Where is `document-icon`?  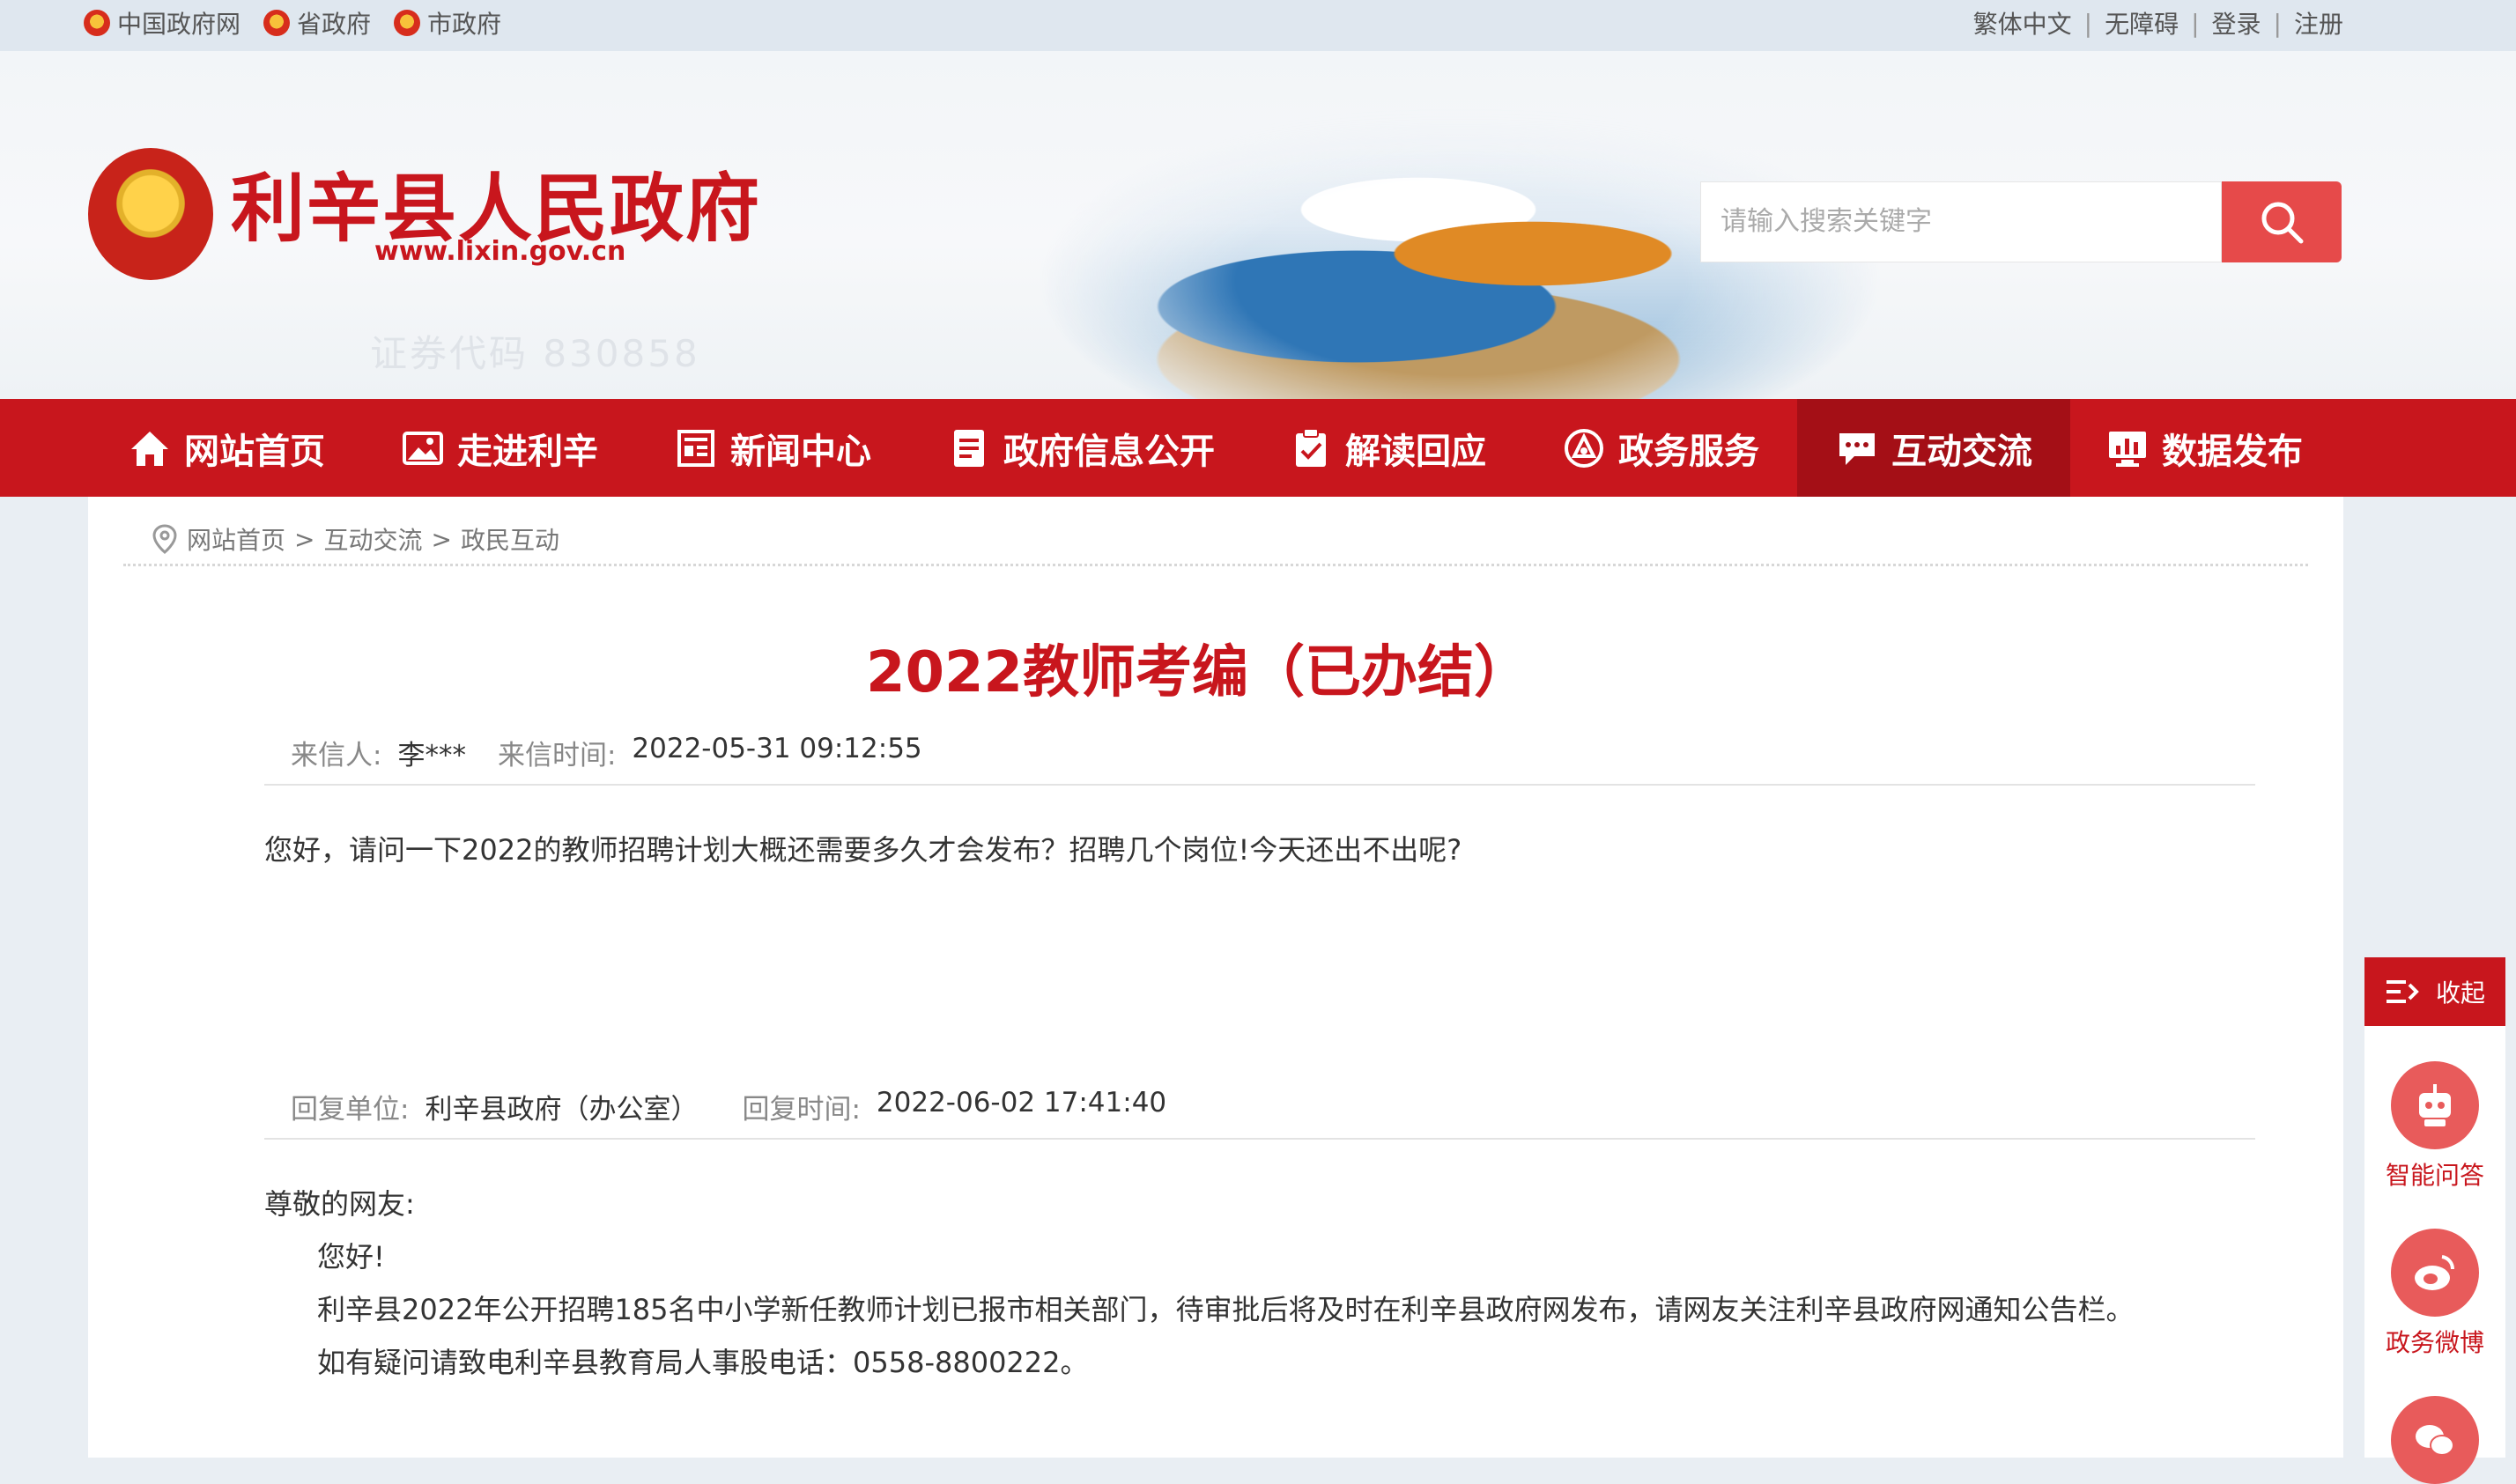
document-icon is located at coordinates (969, 448).